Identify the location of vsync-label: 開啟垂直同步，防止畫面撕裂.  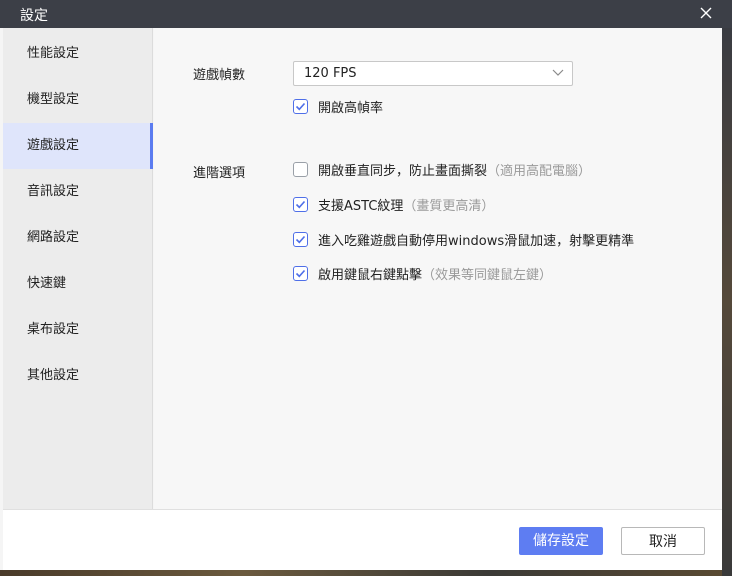
(403, 171).